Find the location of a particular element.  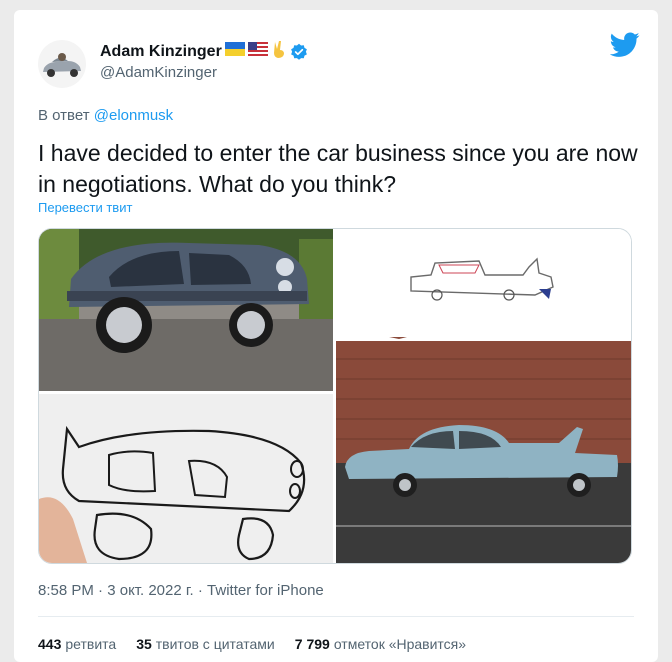

verified-badge-icon is located at coordinates (299, 52).